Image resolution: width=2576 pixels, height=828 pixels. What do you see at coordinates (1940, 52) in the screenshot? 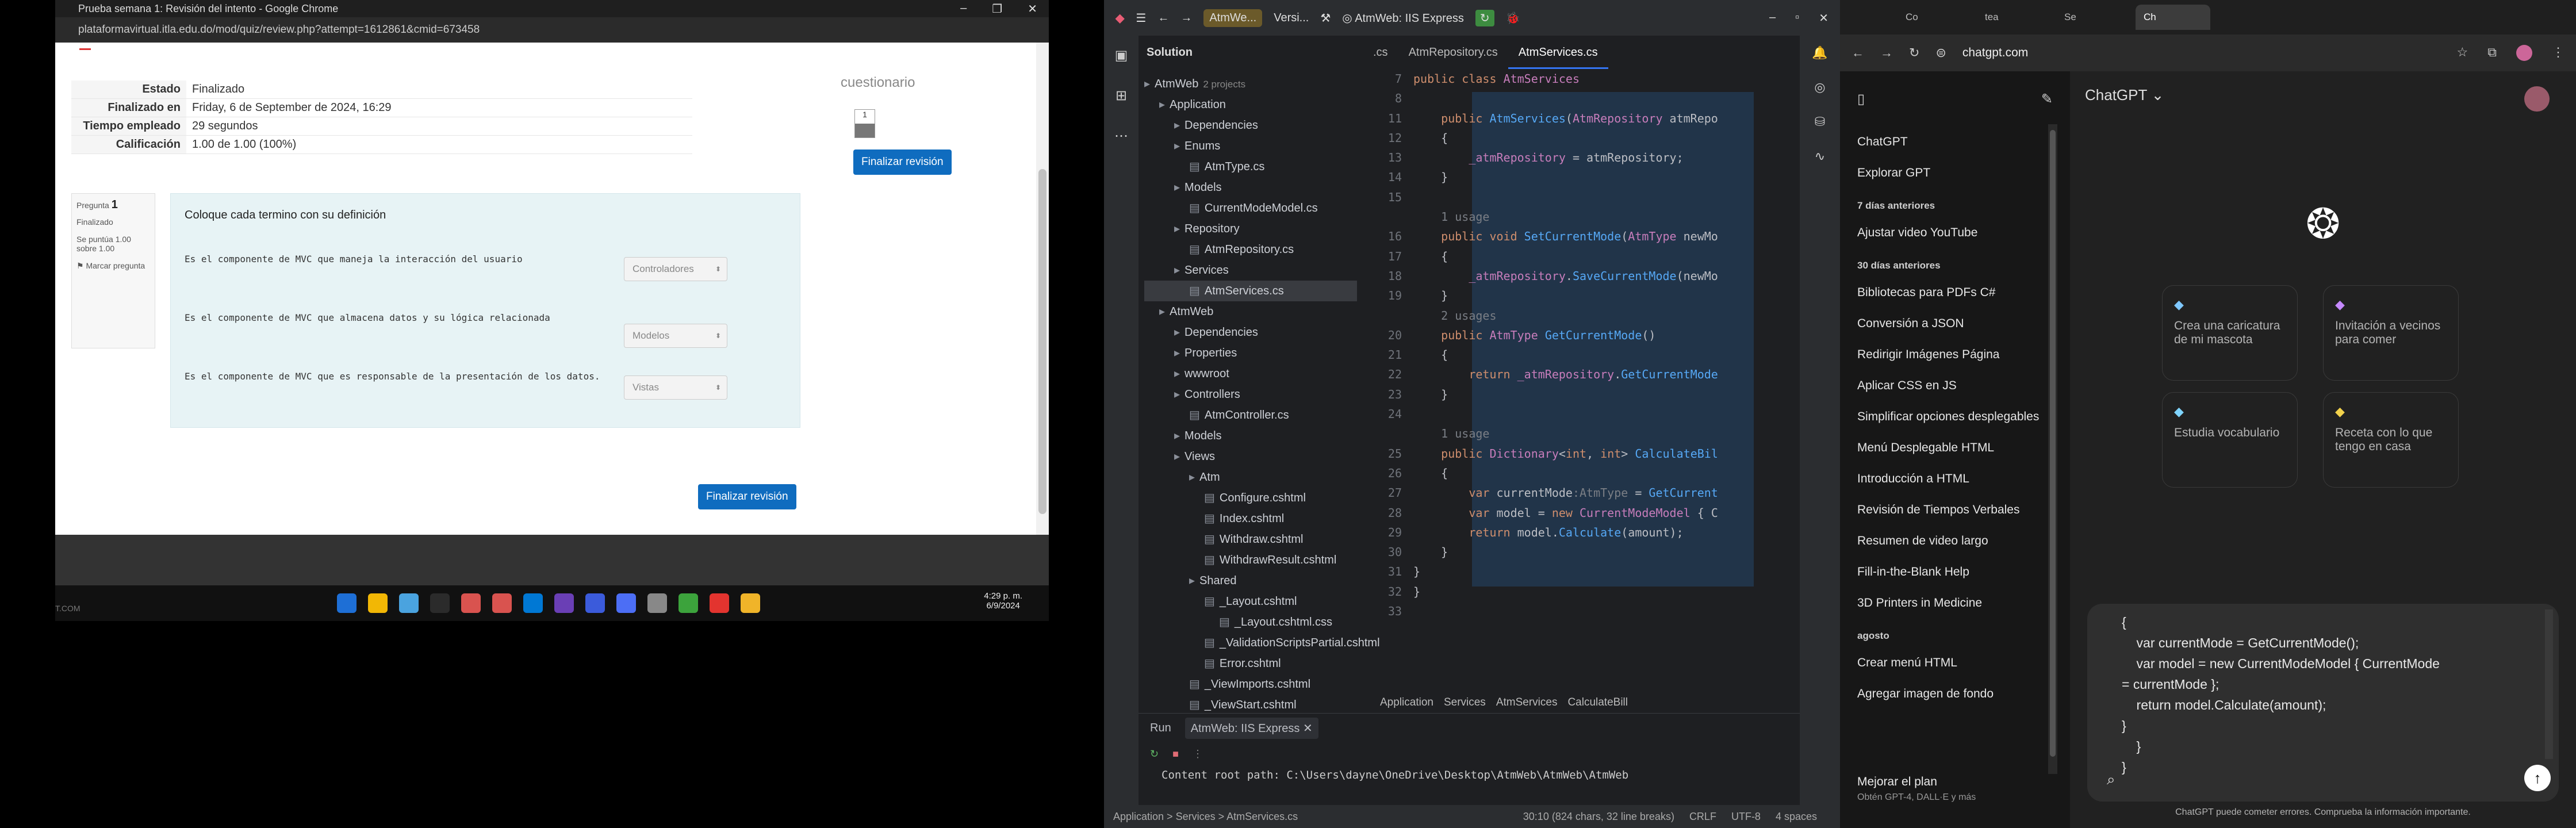
I see `site-info-icon: ⊜` at bounding box center [1940, 52].